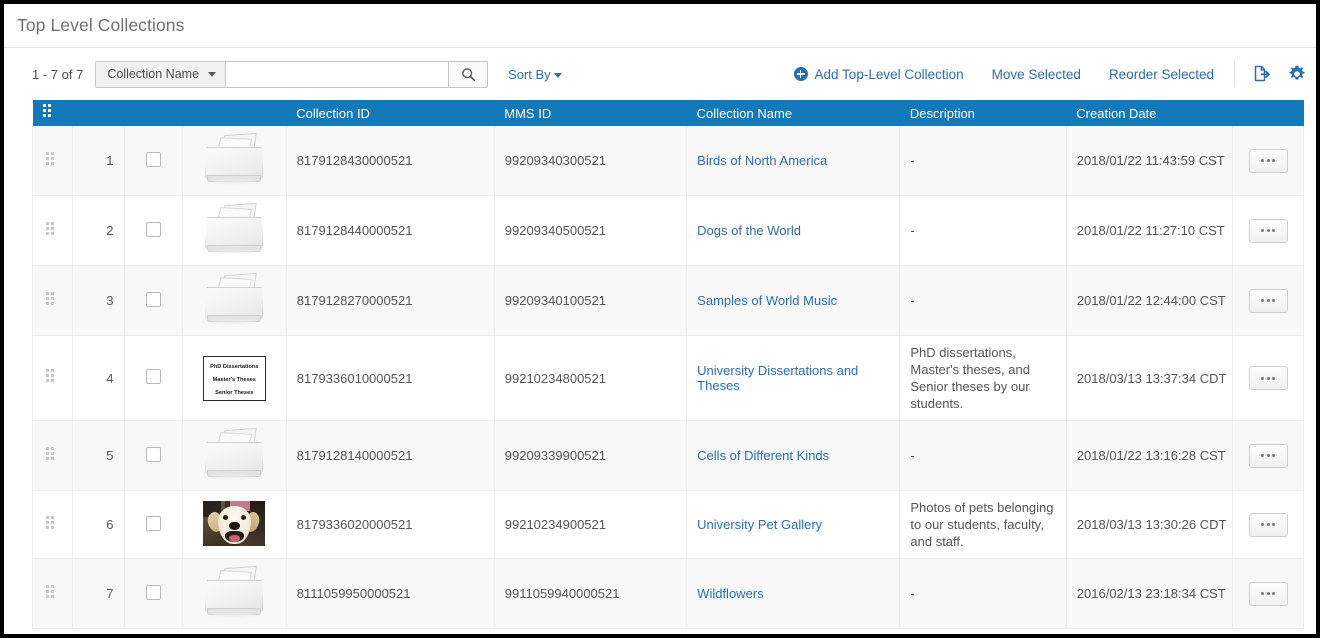 The image size is (1320, 638). Describe the element at coordinates (777, 378) in the screenshot. I see `collection-name-link: University Dissertations and Theses` at that location.